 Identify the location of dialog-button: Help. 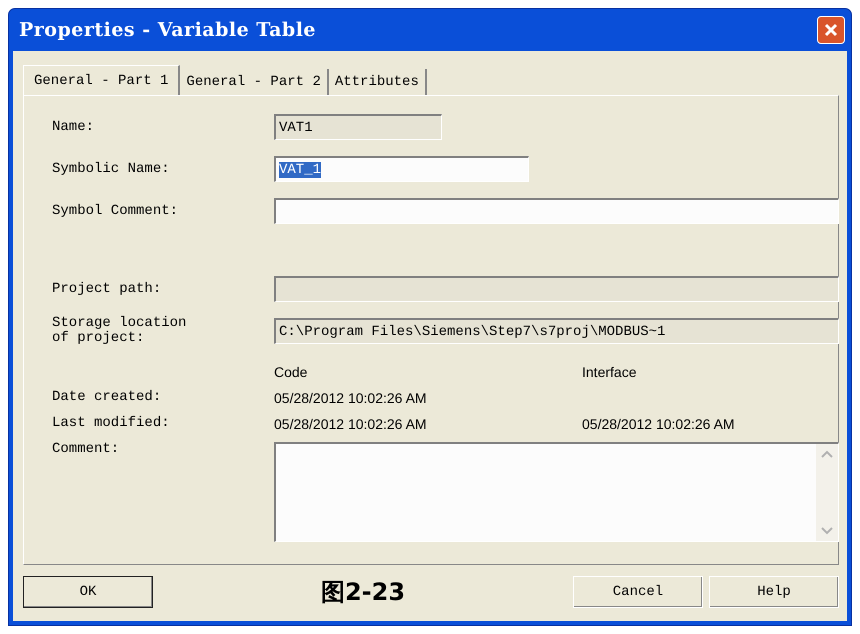
(774, 592).